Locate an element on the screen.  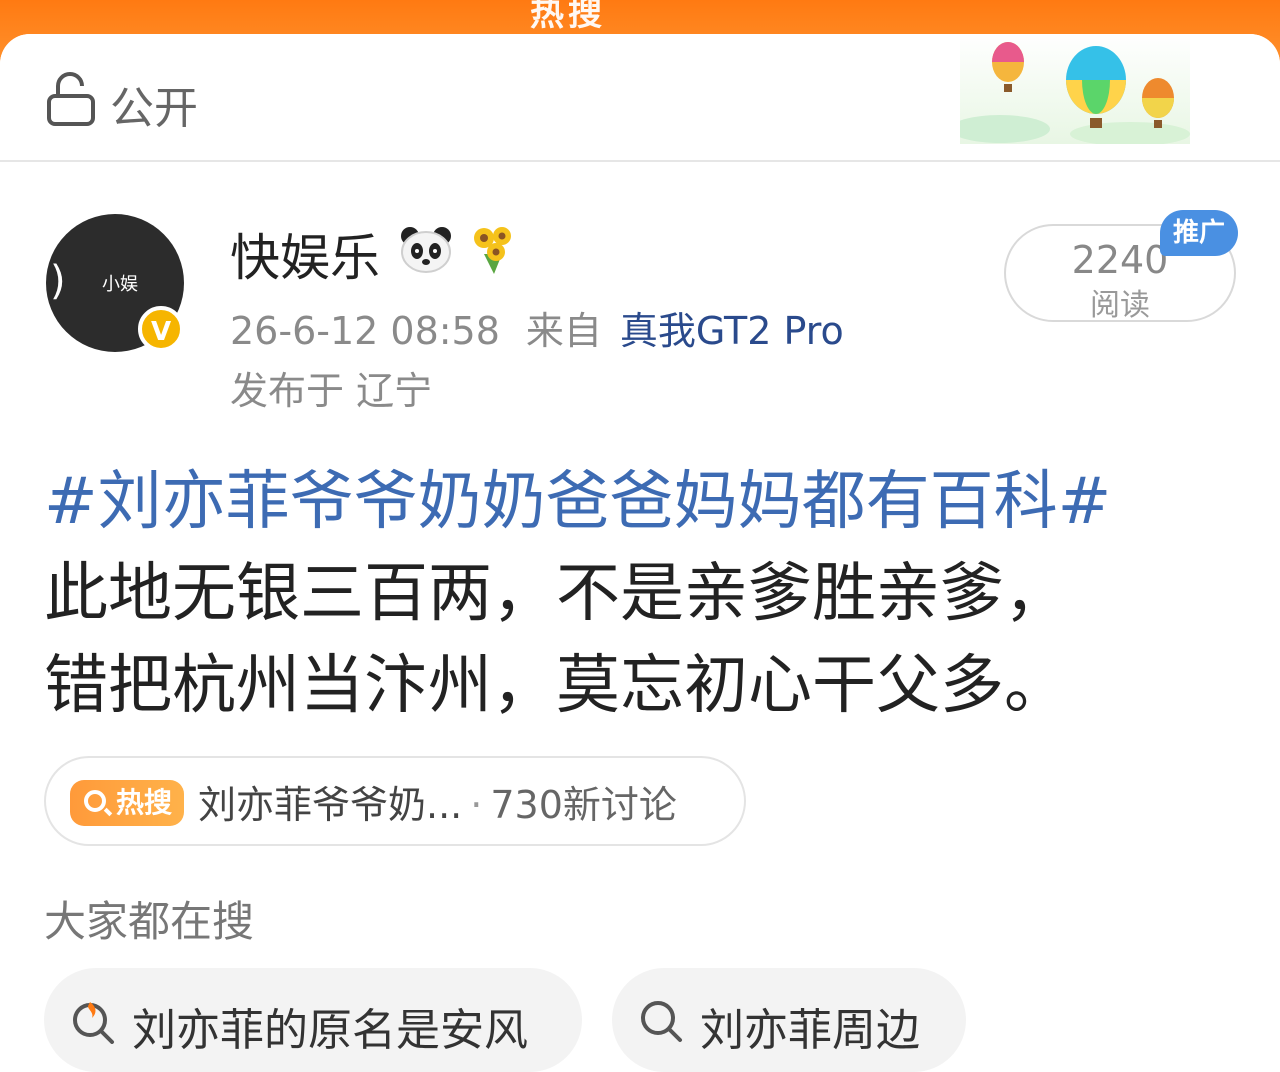
panda-icon is located at coordinates (426, 250).